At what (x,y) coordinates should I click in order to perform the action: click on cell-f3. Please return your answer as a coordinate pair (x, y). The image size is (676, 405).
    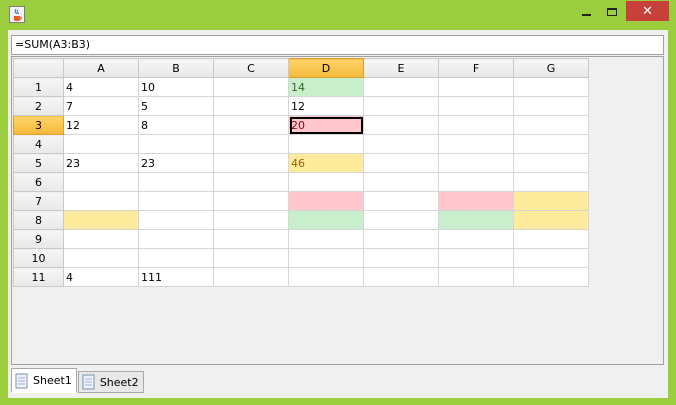
    Looking at the image, I should click on (476, 125).